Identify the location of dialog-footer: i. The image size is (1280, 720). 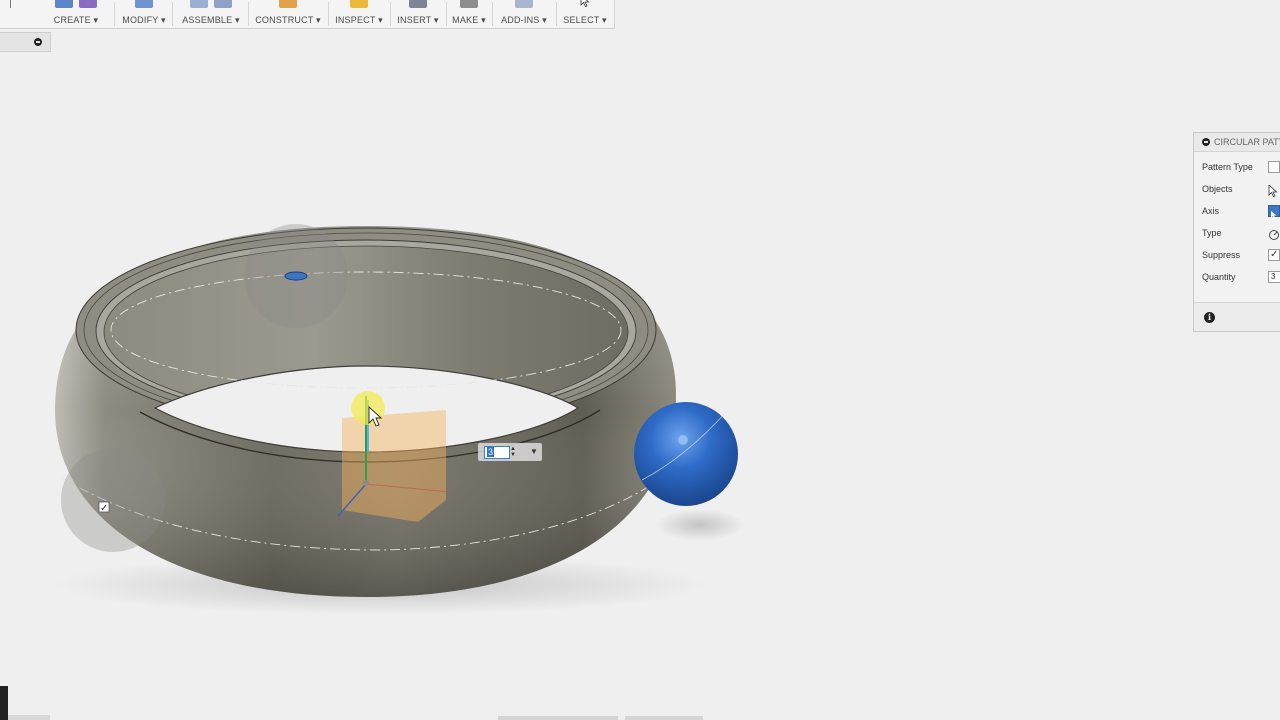
(1237, 316).